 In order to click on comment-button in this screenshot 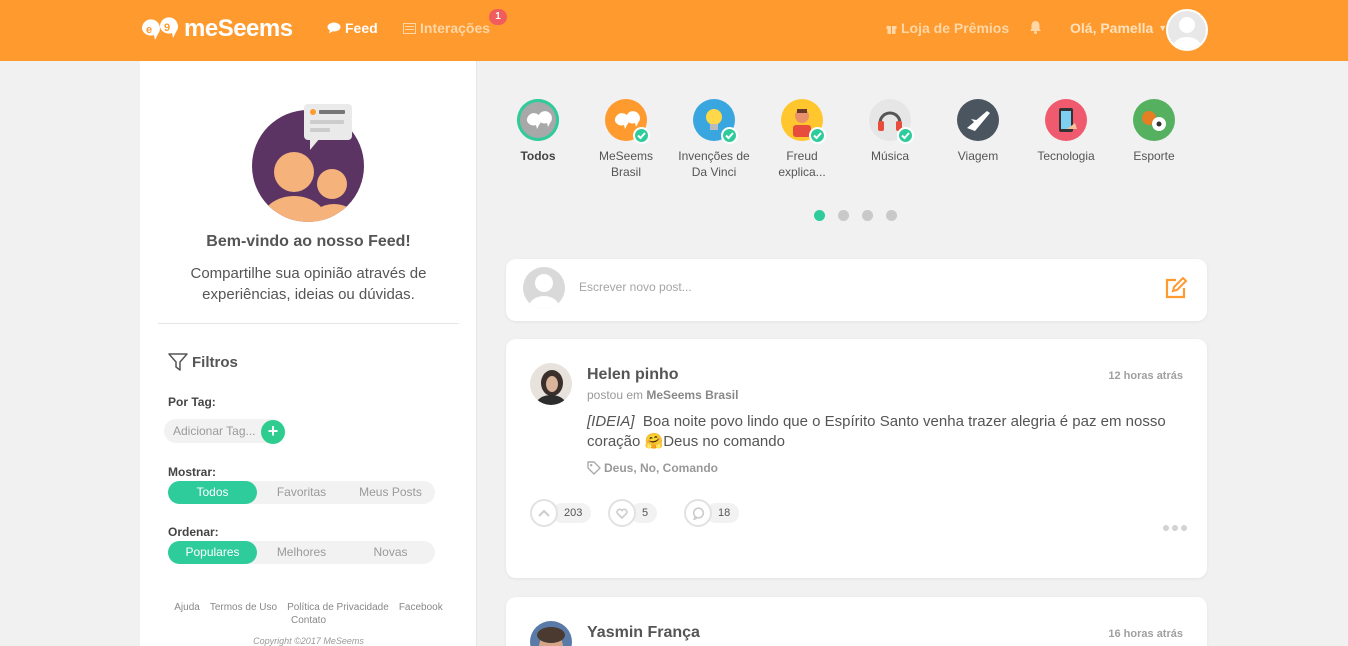, I will do `click(698, 513)`.